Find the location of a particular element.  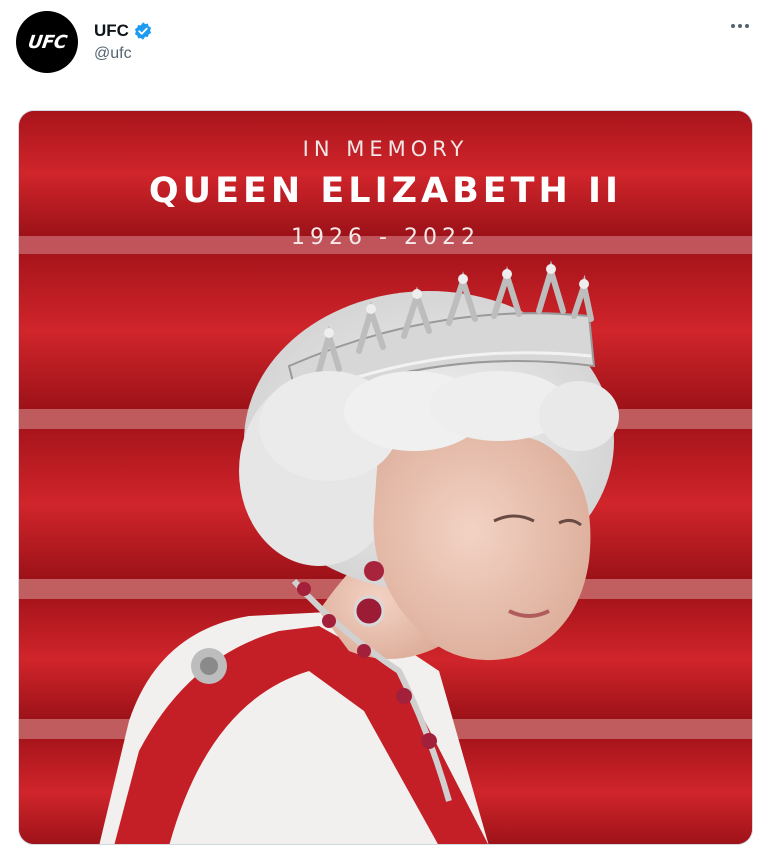

more-options-icon is located at coordinates (740, 26).